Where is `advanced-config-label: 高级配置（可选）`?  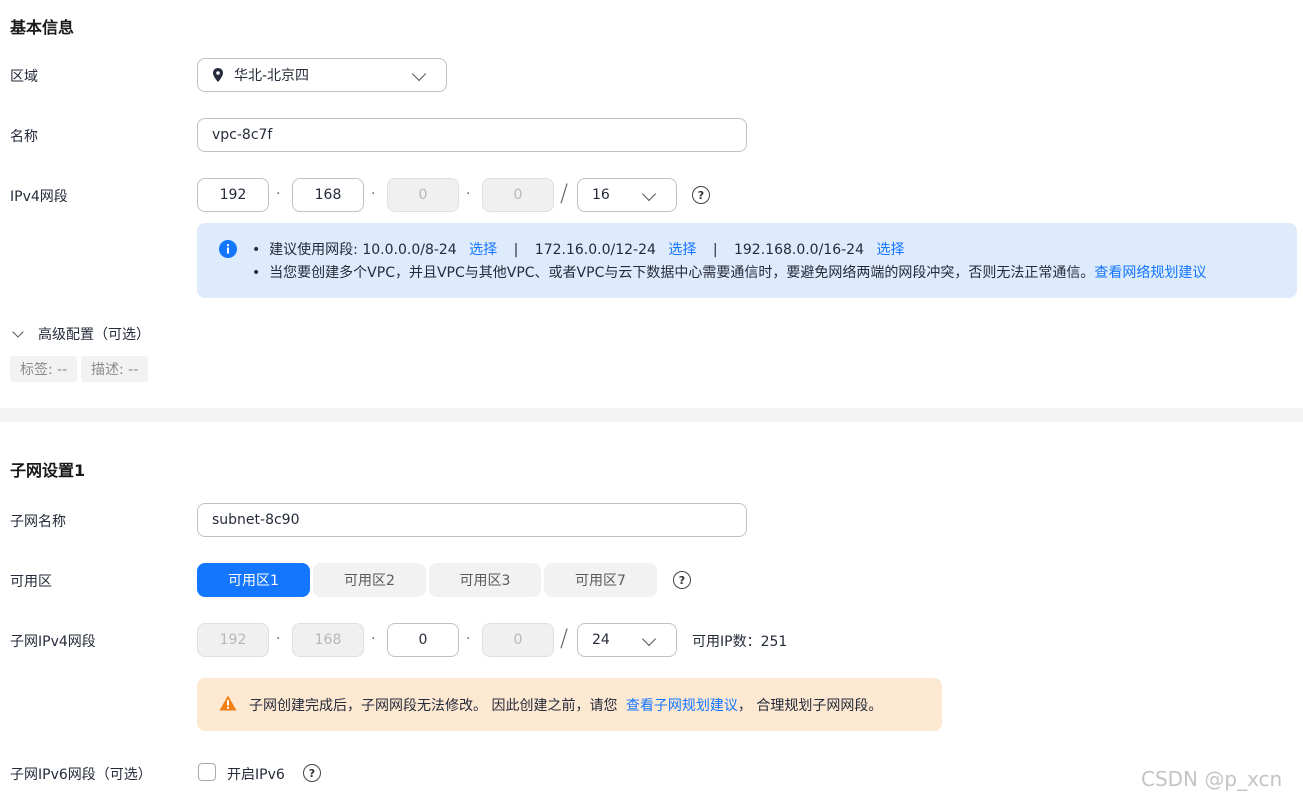
advanced-config-label: 高级配置（可选） is located at coordinates (94, 335).